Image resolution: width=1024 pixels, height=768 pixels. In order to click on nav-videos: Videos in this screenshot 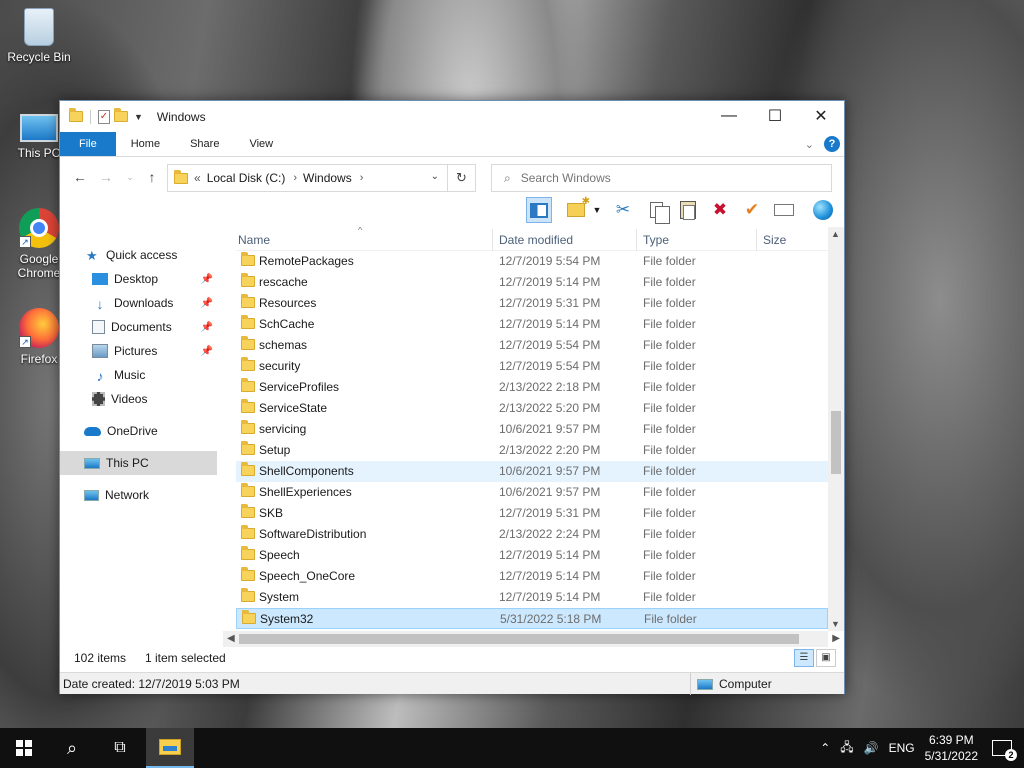, I will do `click(138, 399)`.